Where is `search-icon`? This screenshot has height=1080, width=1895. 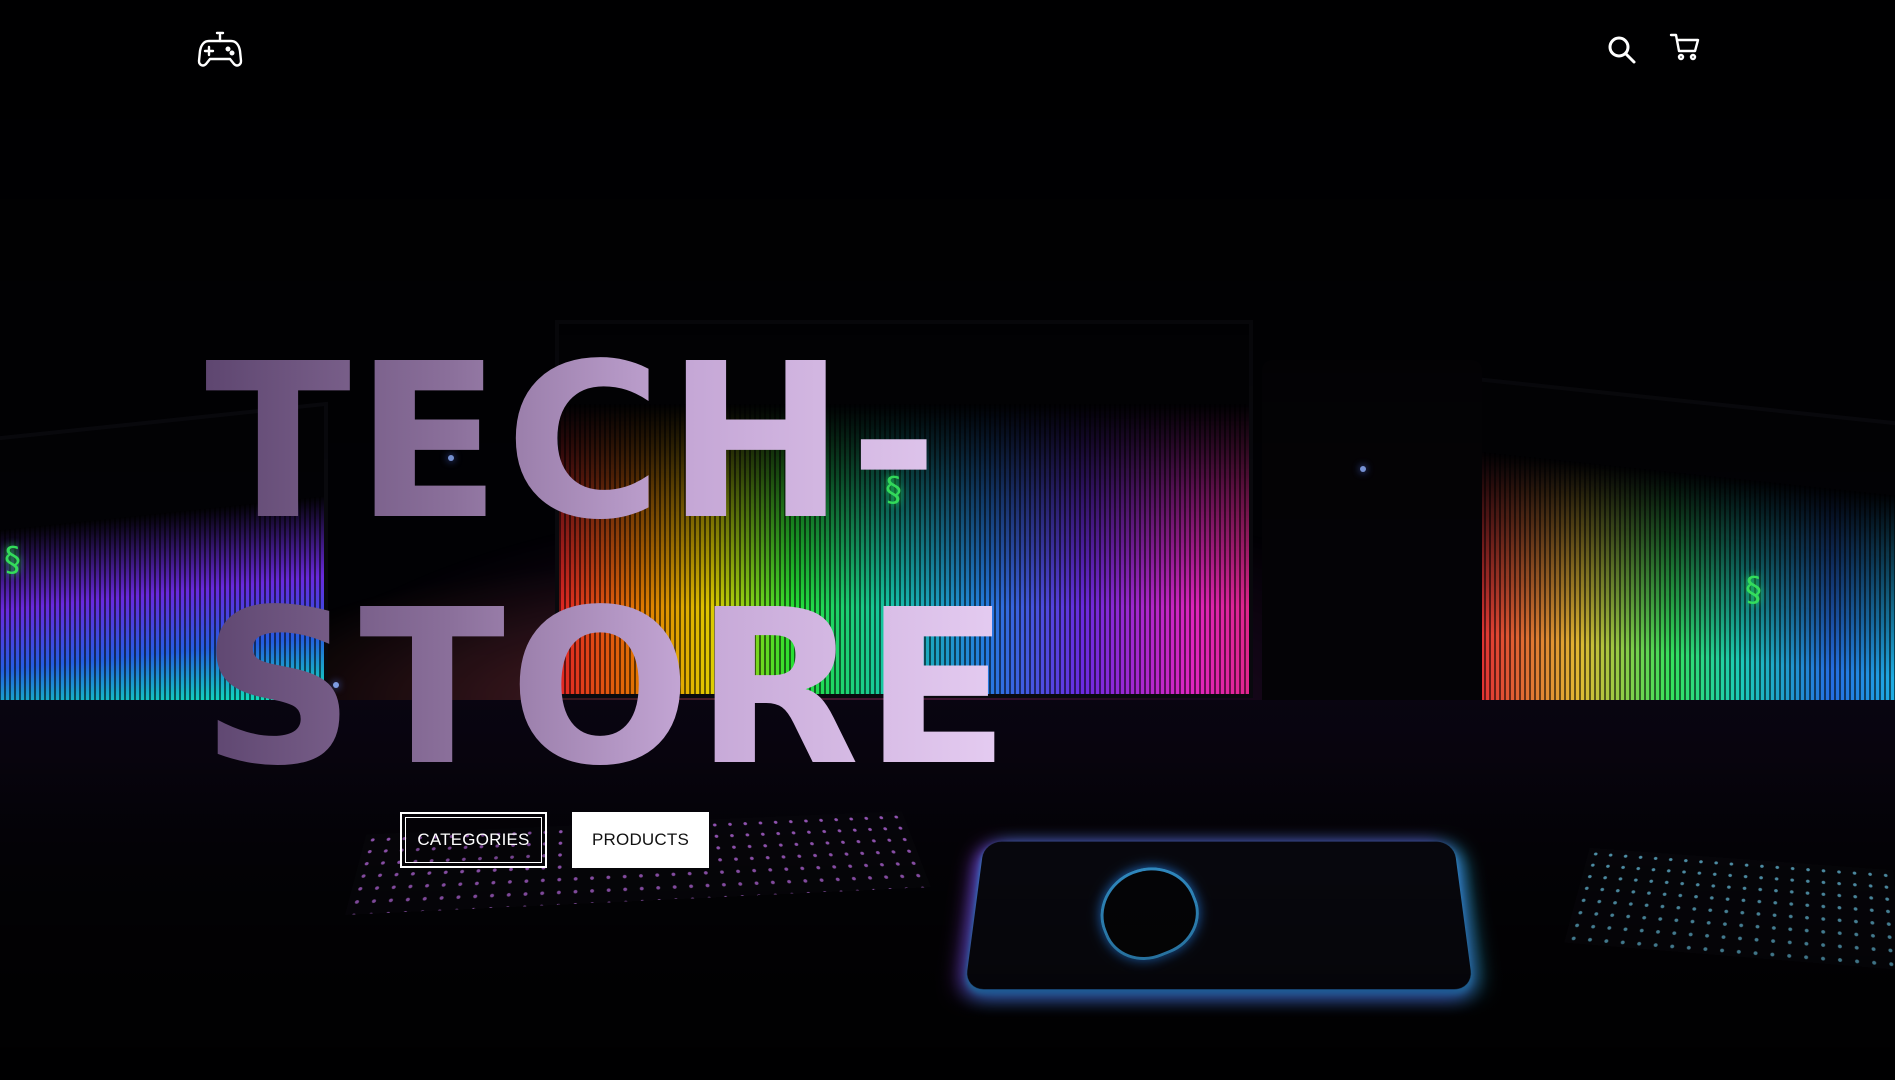 search-icon is located at coordinates (1622, 50).